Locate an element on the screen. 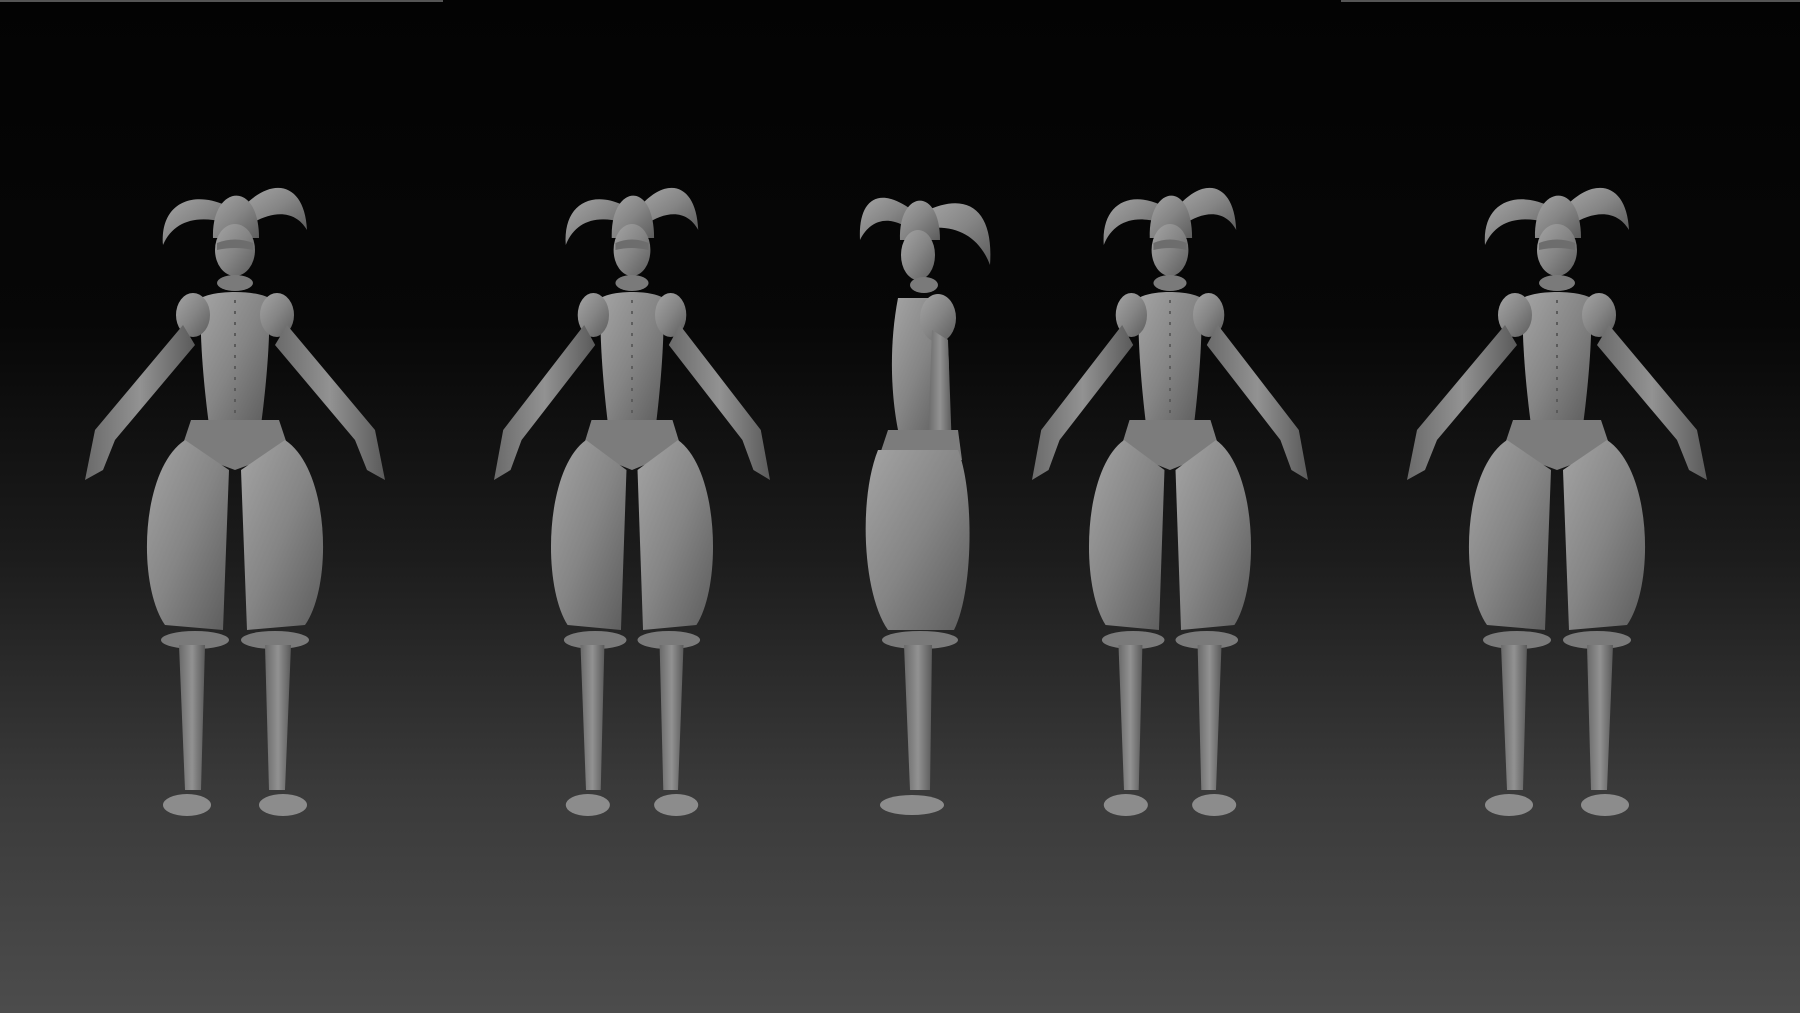 The height and width of the screenshot is (1013, 1800). side-view-figure is located at coordinates (925, 506).